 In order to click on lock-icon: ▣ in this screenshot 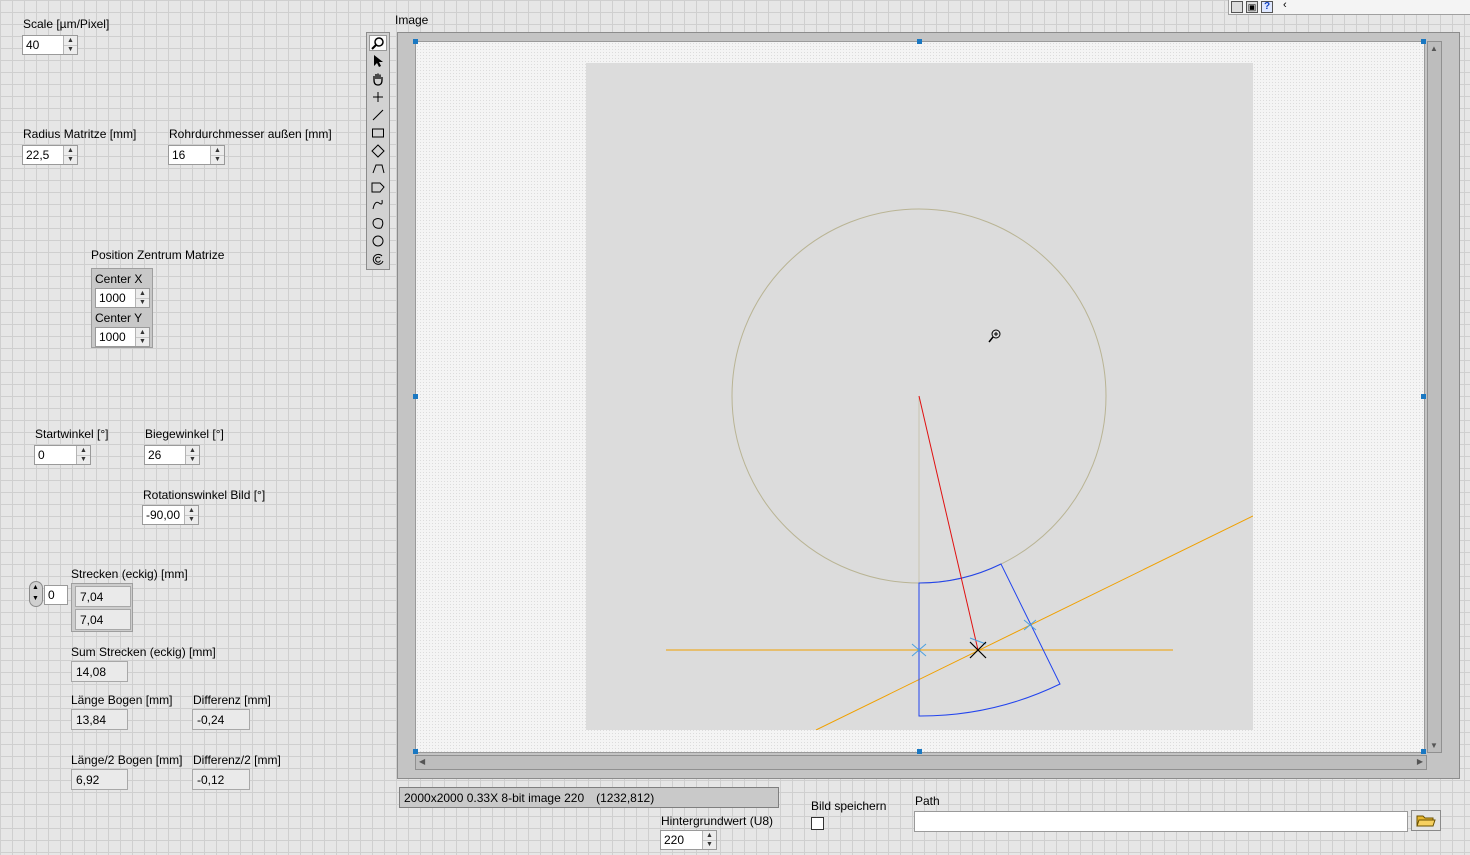, I will do `click(1252, 7)`.